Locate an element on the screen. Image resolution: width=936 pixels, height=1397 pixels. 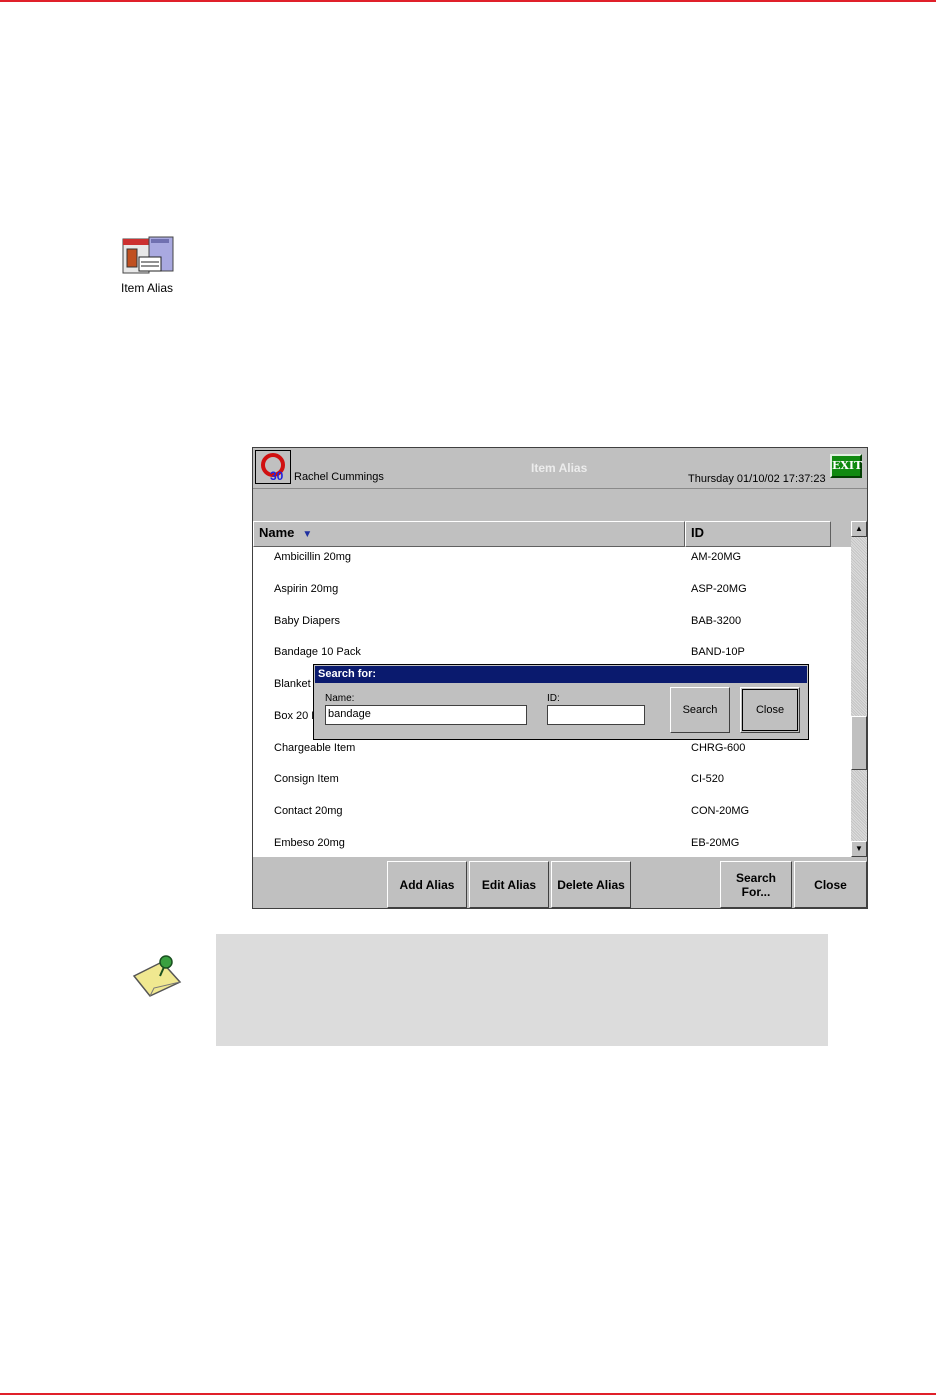
add-alias-button: Add Alias is located at coordinates (427, 884).